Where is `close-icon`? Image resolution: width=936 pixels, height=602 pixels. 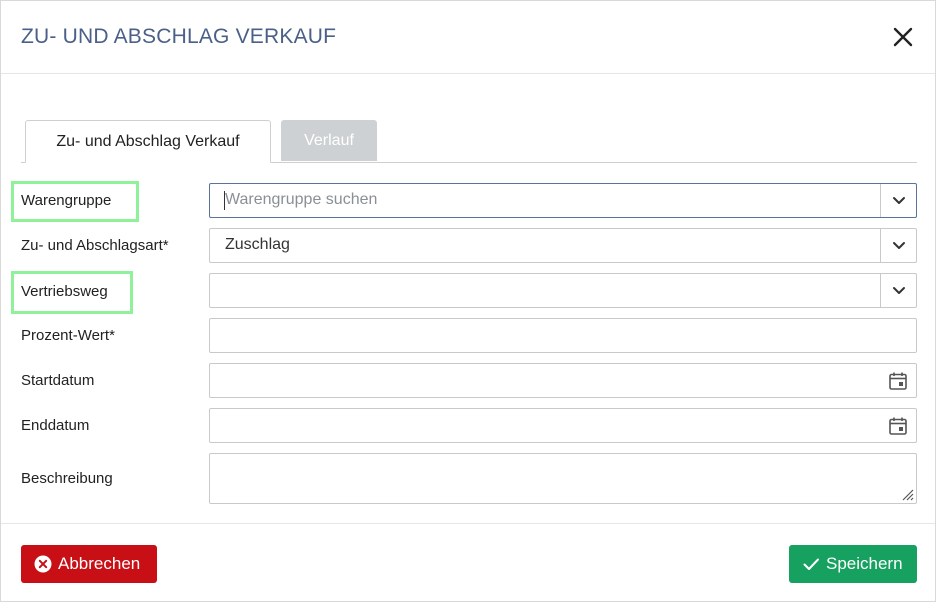 close-icon is located at coordinates (903, 37).